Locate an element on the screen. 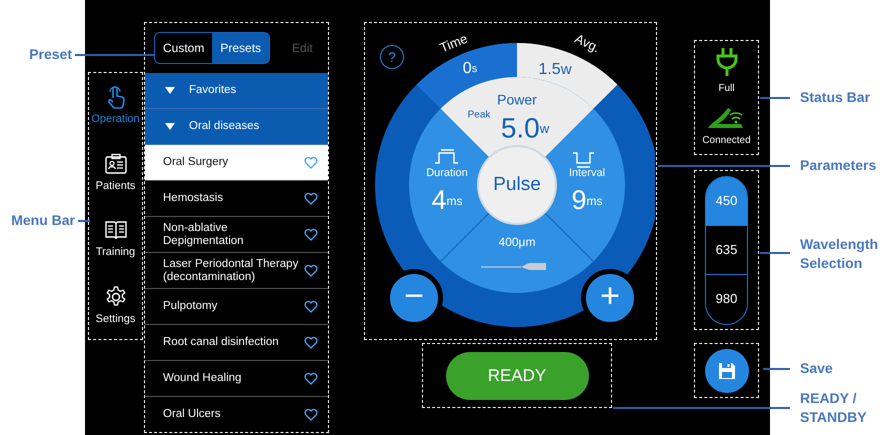  connection-status: Connected is located at coordinates (726, 141).